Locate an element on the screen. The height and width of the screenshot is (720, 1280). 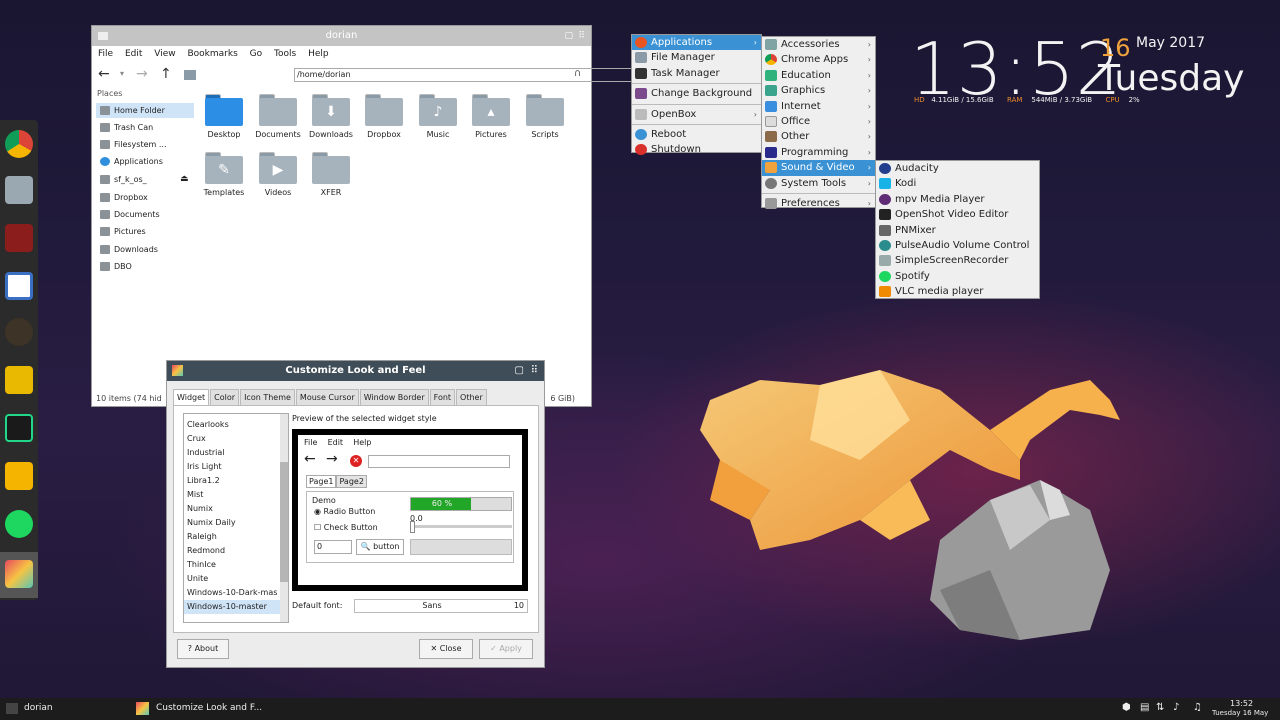
file-templates: ✎ Templates is located at coordinates (224, 174).